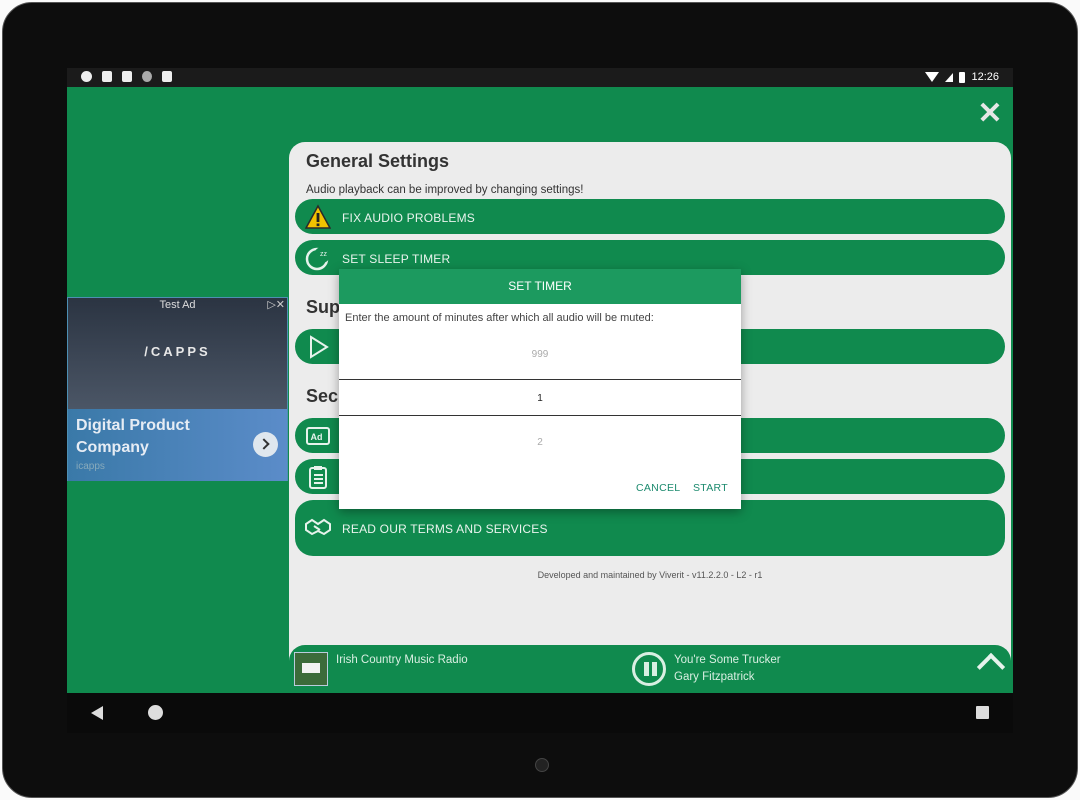 Image resolution: width=1080 pixels, height=800 pixels. I want to click on app-icon, so click(86, 76).